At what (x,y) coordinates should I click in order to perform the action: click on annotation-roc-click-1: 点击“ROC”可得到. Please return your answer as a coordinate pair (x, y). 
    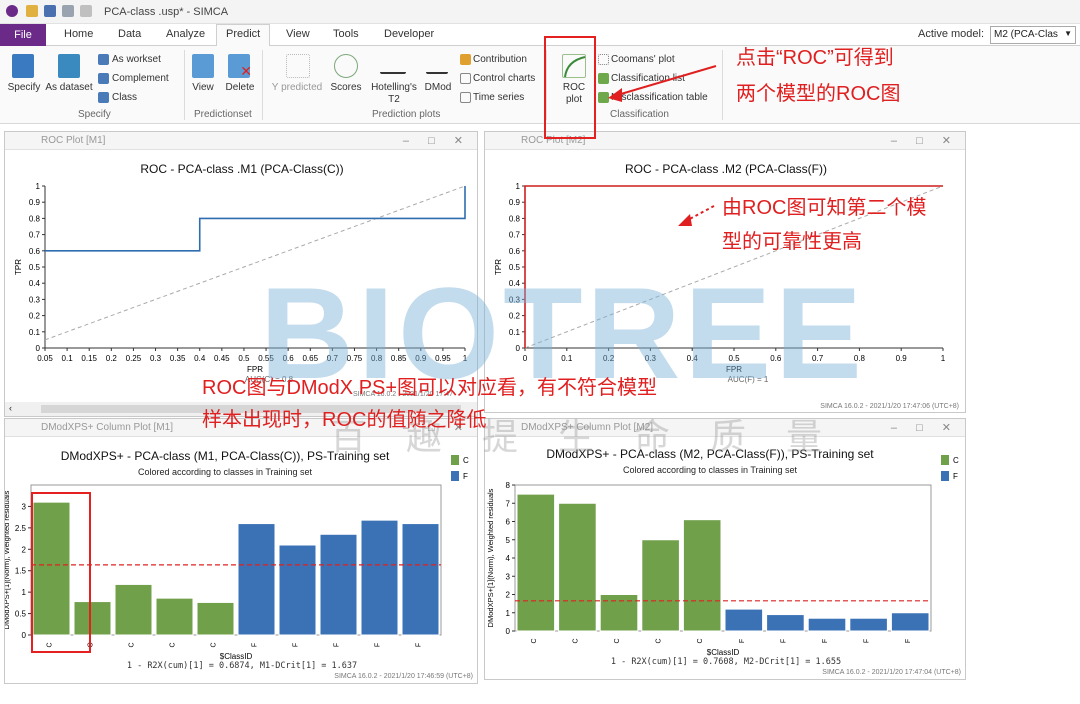
    Looking at the image, I should click on (815, 58).